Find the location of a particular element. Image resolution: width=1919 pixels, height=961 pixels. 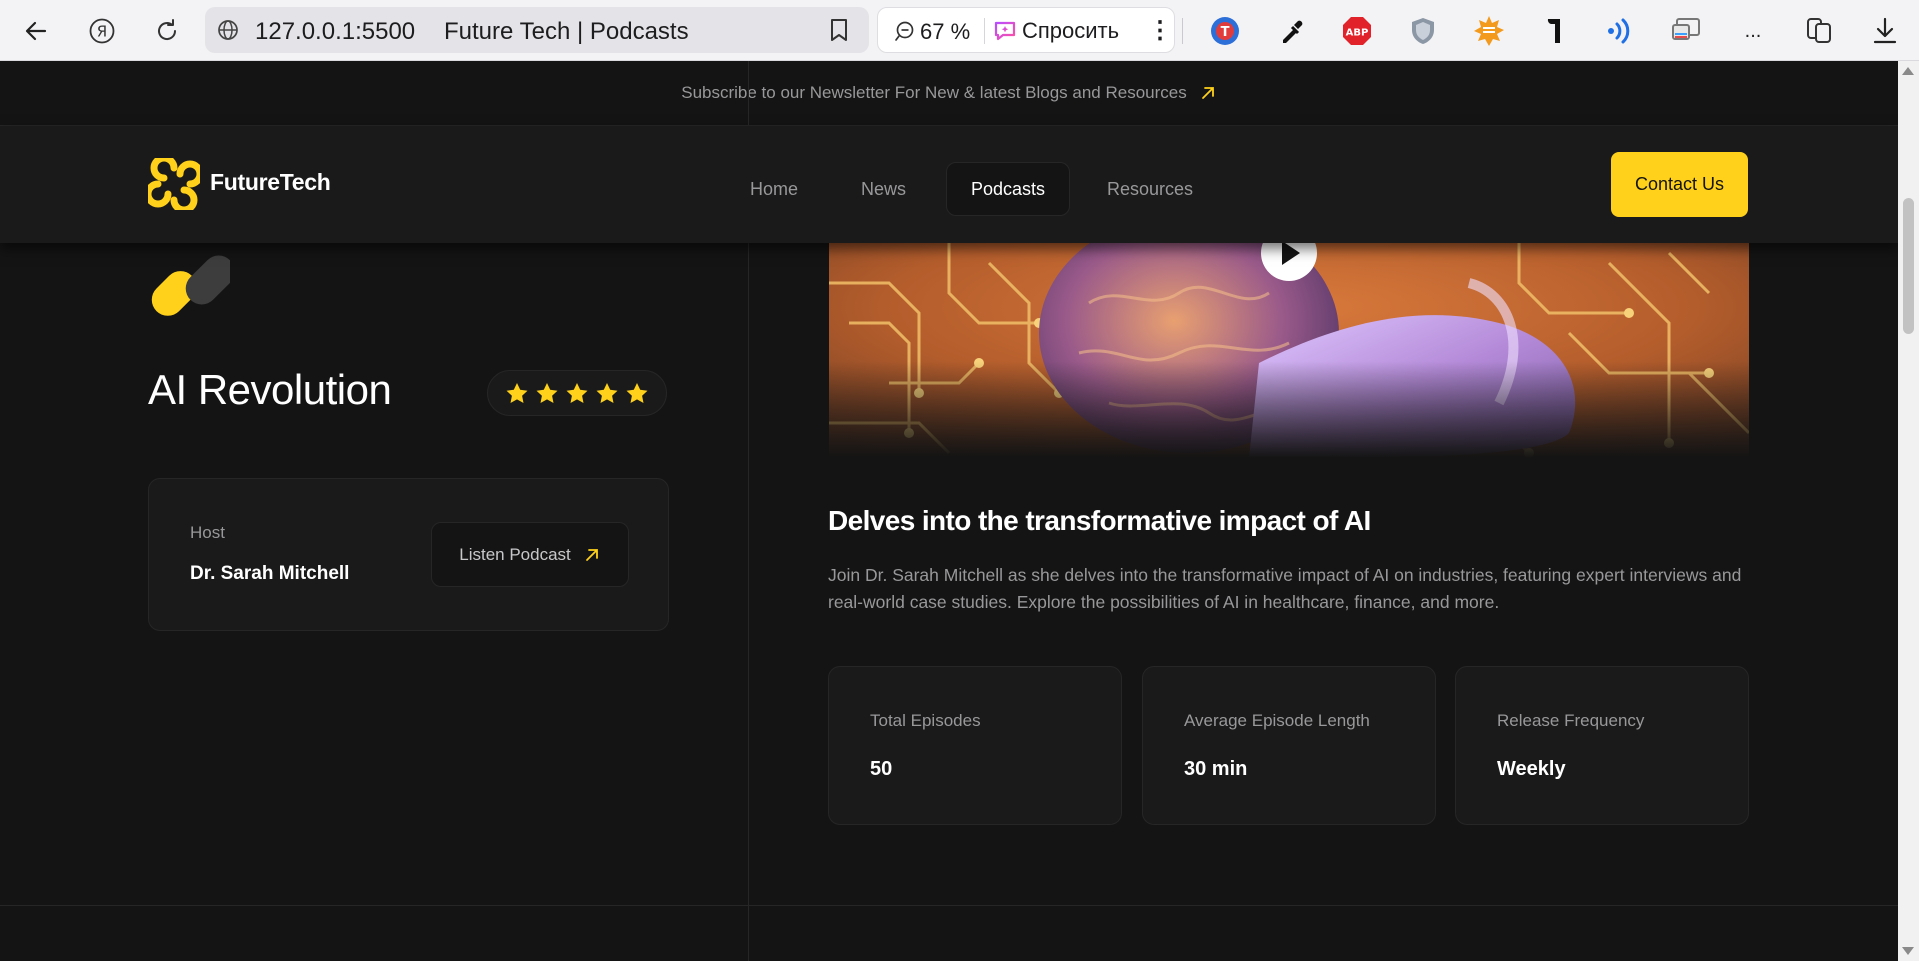

page-scrollbar is located at coordinates (1908, 511).